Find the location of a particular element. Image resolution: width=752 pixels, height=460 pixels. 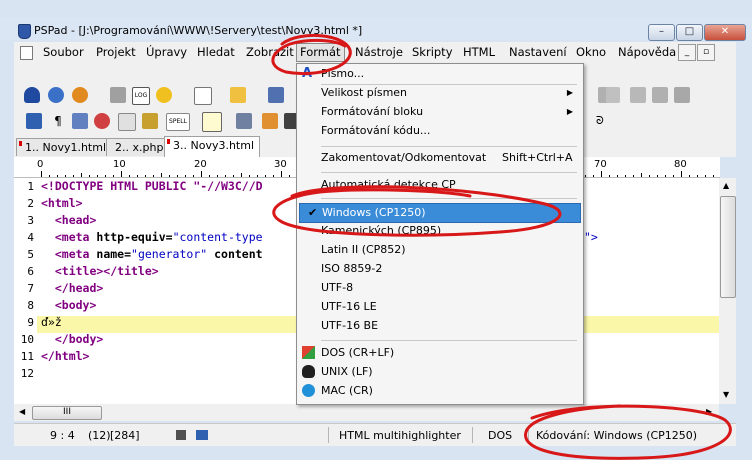

menu-nastaveni: Nastavení is located at coordinates (538, 52).